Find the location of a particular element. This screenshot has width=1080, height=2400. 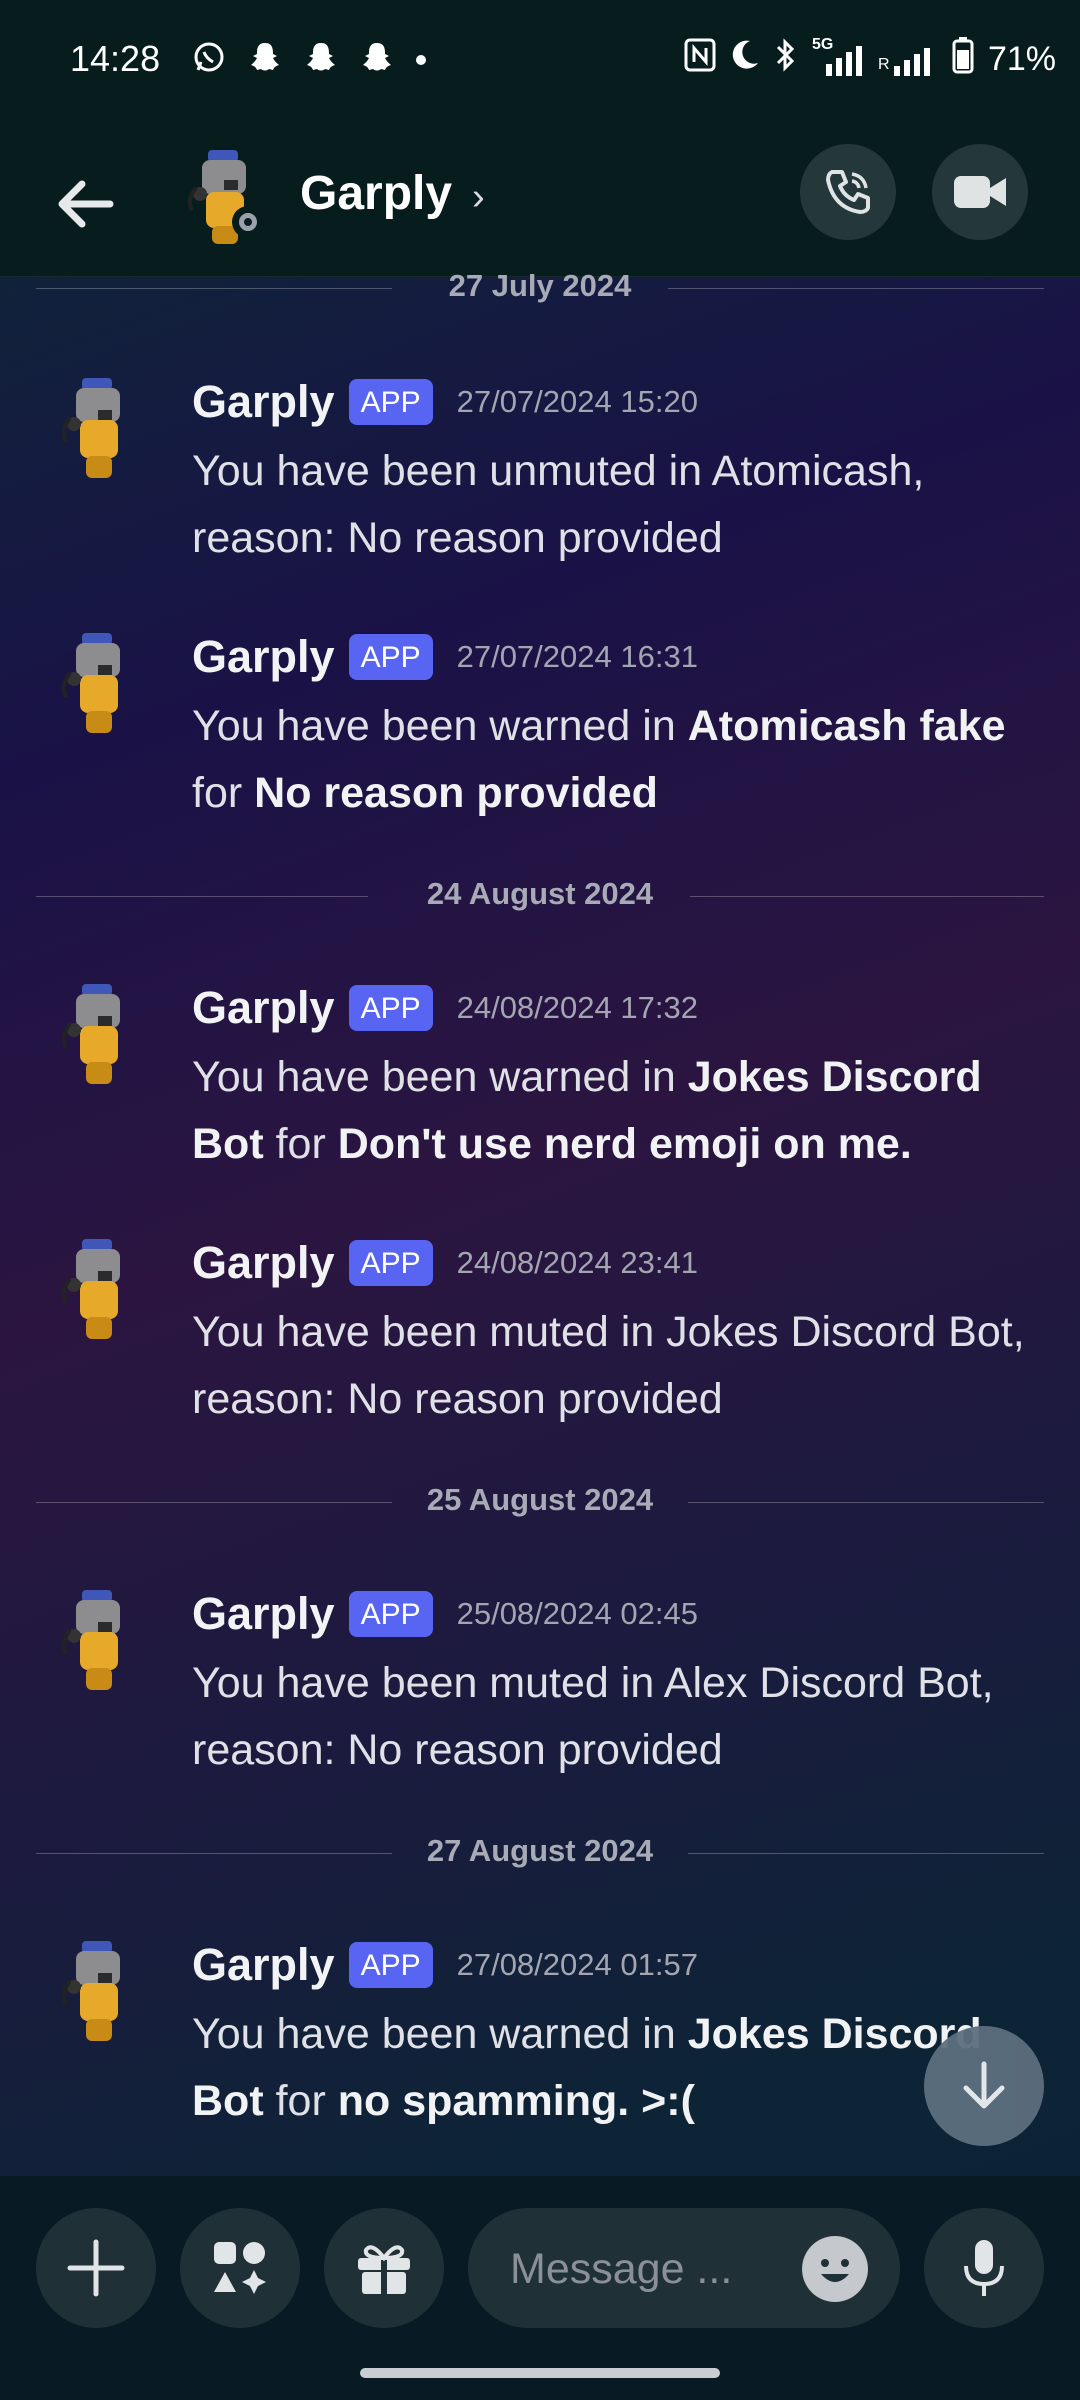

message-timestamp: 24/08/2024 23:41 is located at coordinates (577, 1262).